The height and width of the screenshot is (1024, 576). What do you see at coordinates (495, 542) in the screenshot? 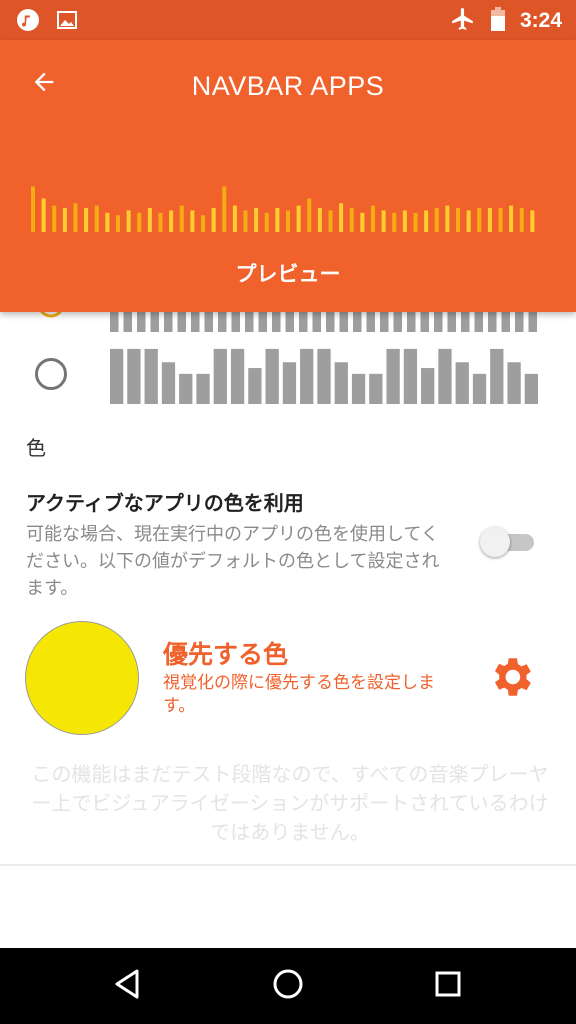
I see `toggle-thumb` at bounding box center [495, 542].